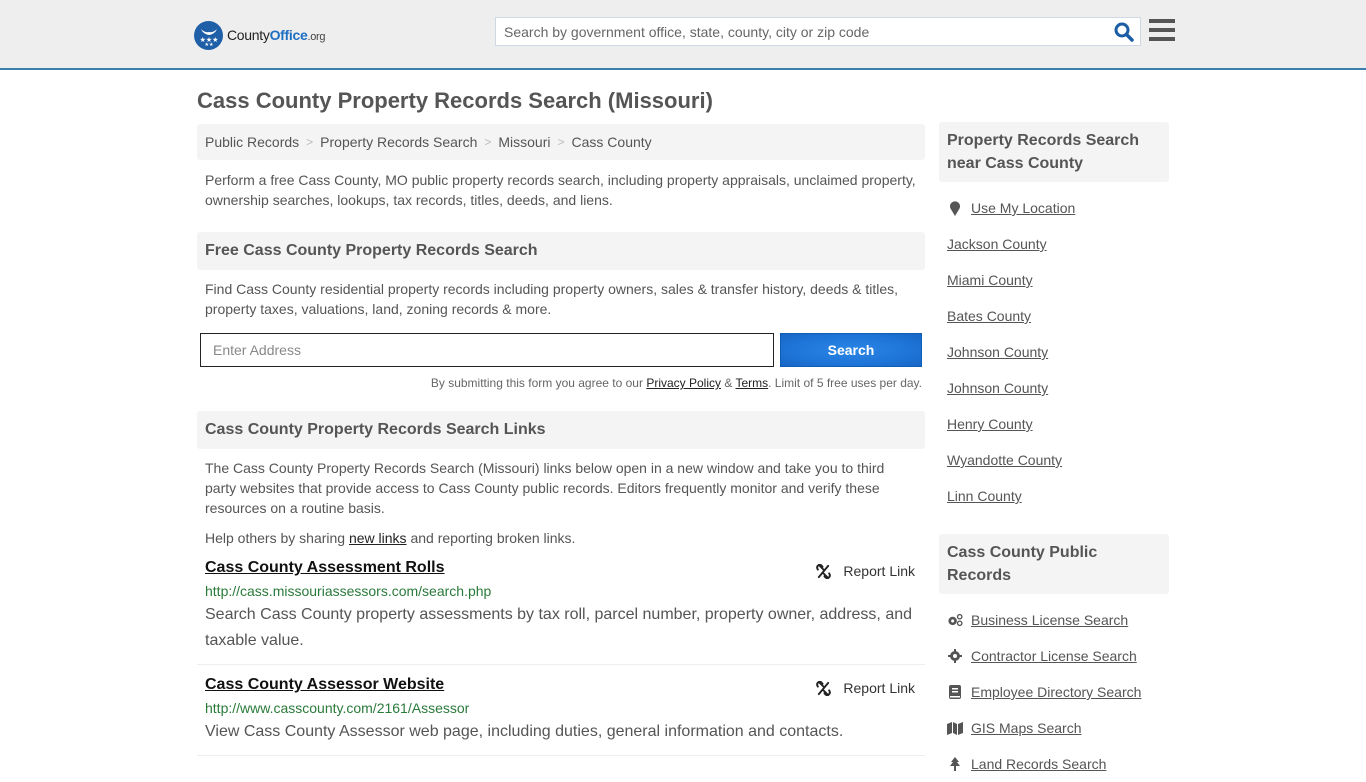  What do you see at coordinates (1054, 280) in the screenshot?
I see `nearby-county-item: Miami County` at bounding box center [1054, 280].